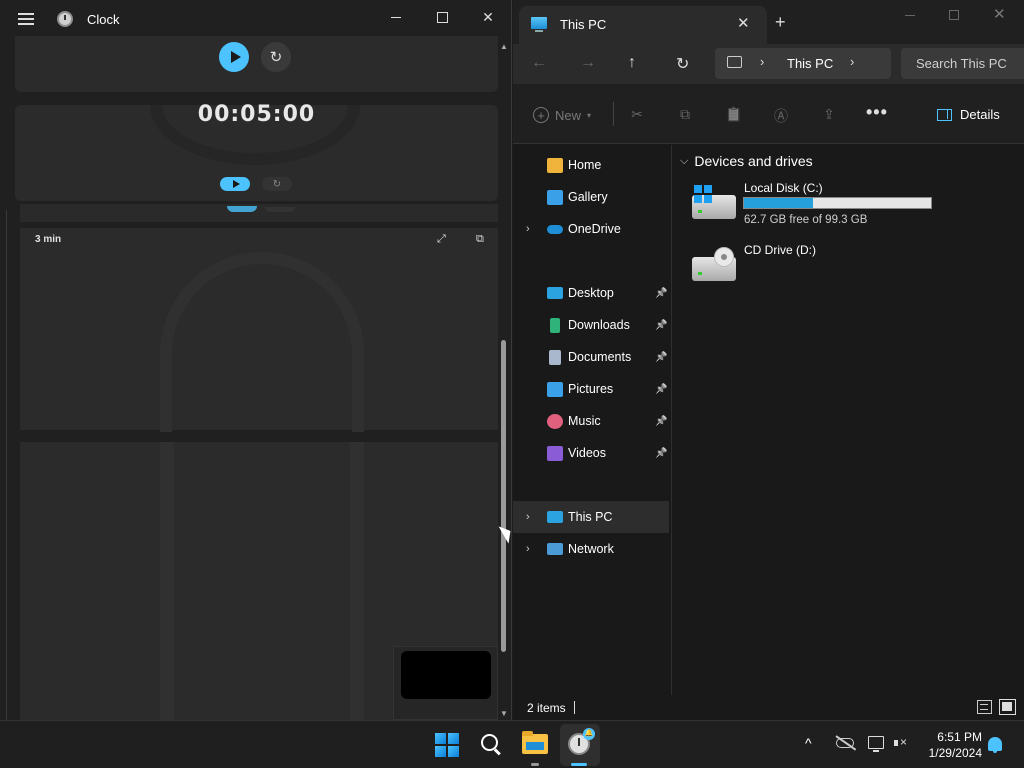 The height and width of the screenshot is (768, 1024). I want to click on hard-drive-icon, so click(714, 202).